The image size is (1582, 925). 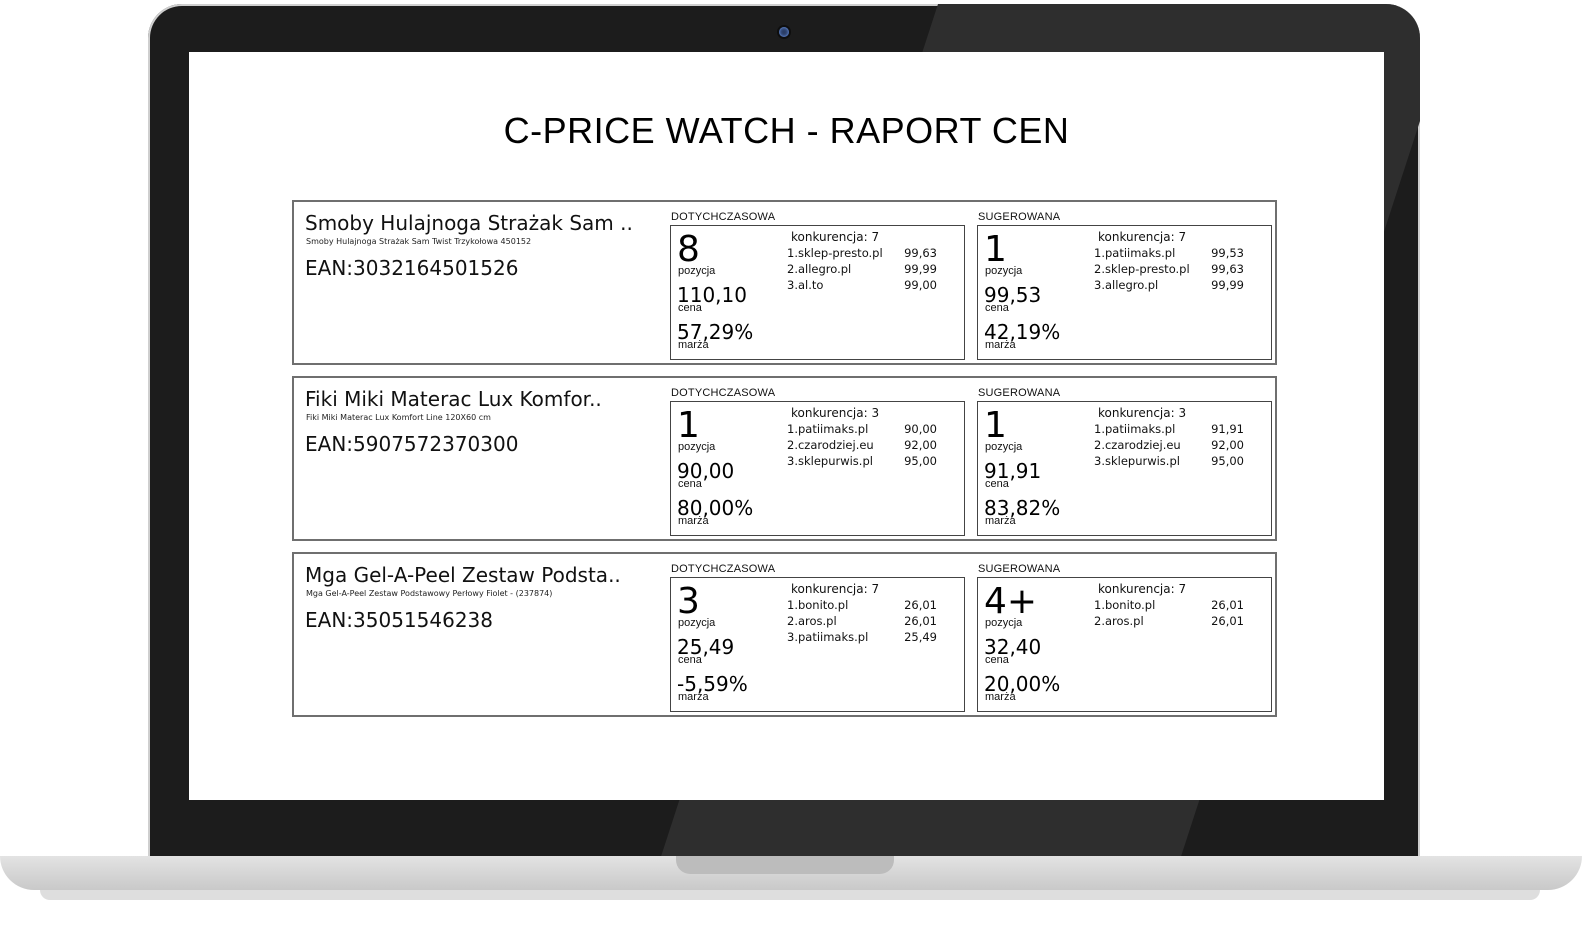 What do you see at coordinates (862, 286) in the screenshot?
I see `competitor-row: 3.al.to 99,00` at bounding box center [862, 286].